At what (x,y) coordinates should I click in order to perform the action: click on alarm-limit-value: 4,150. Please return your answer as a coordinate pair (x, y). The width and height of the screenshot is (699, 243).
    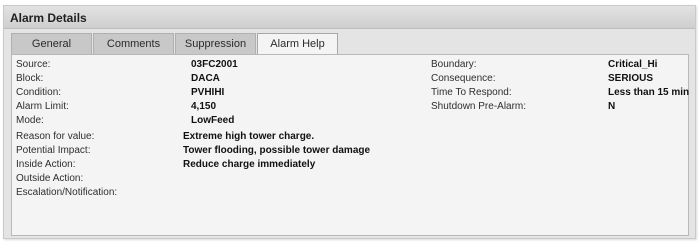
    Looking at the image, I should click on (204, 106).